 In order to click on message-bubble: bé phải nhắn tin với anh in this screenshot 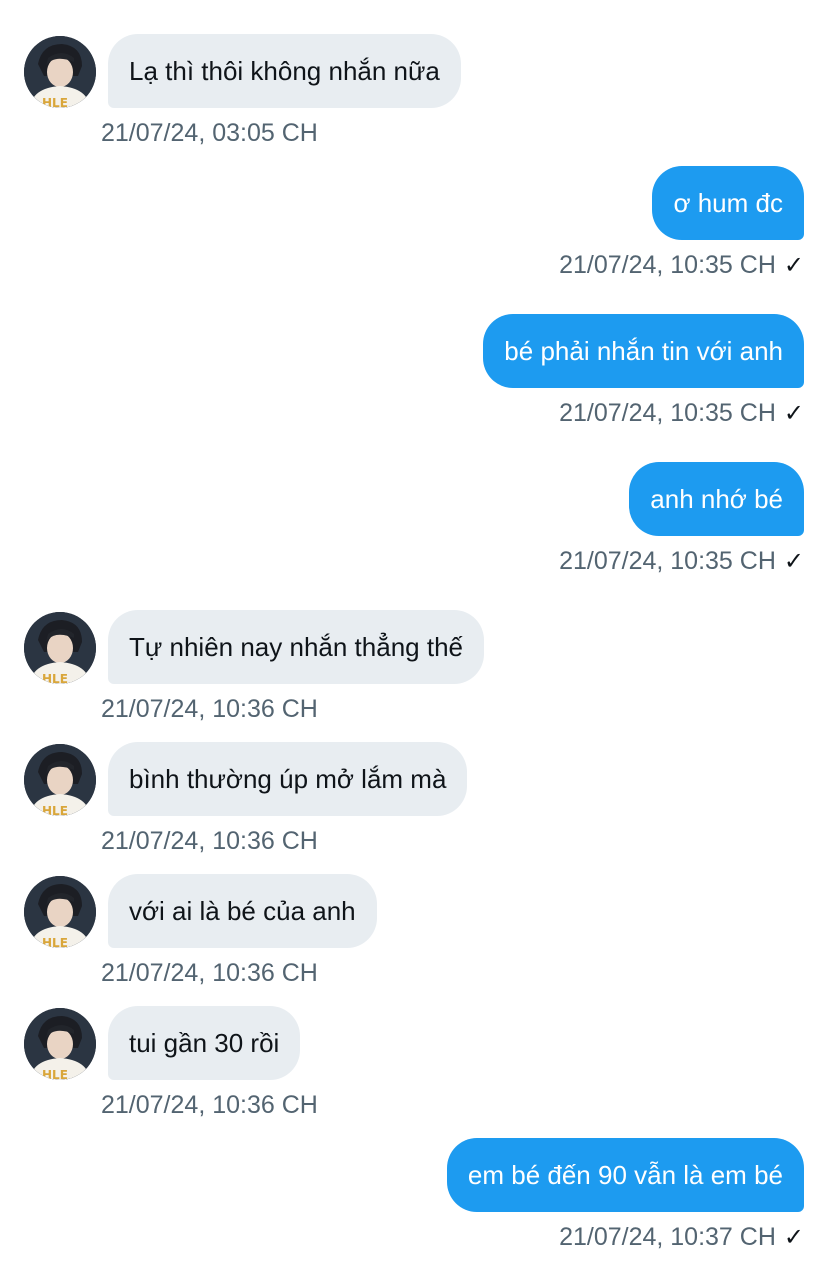, I will do `click(643, 351)`.